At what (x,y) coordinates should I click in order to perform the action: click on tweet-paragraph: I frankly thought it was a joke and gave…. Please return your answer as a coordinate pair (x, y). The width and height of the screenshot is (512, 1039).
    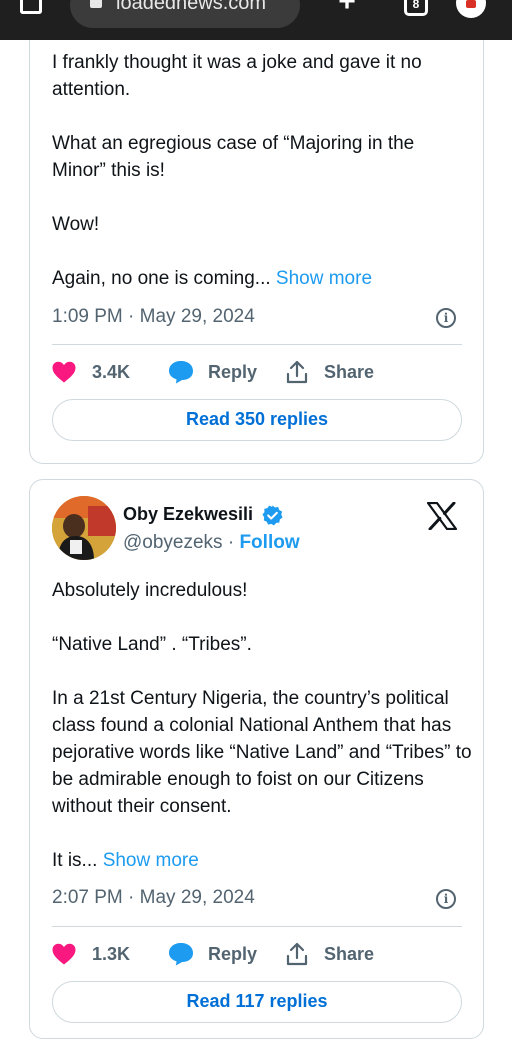
    Looking at the image, I should click on (237, 76).